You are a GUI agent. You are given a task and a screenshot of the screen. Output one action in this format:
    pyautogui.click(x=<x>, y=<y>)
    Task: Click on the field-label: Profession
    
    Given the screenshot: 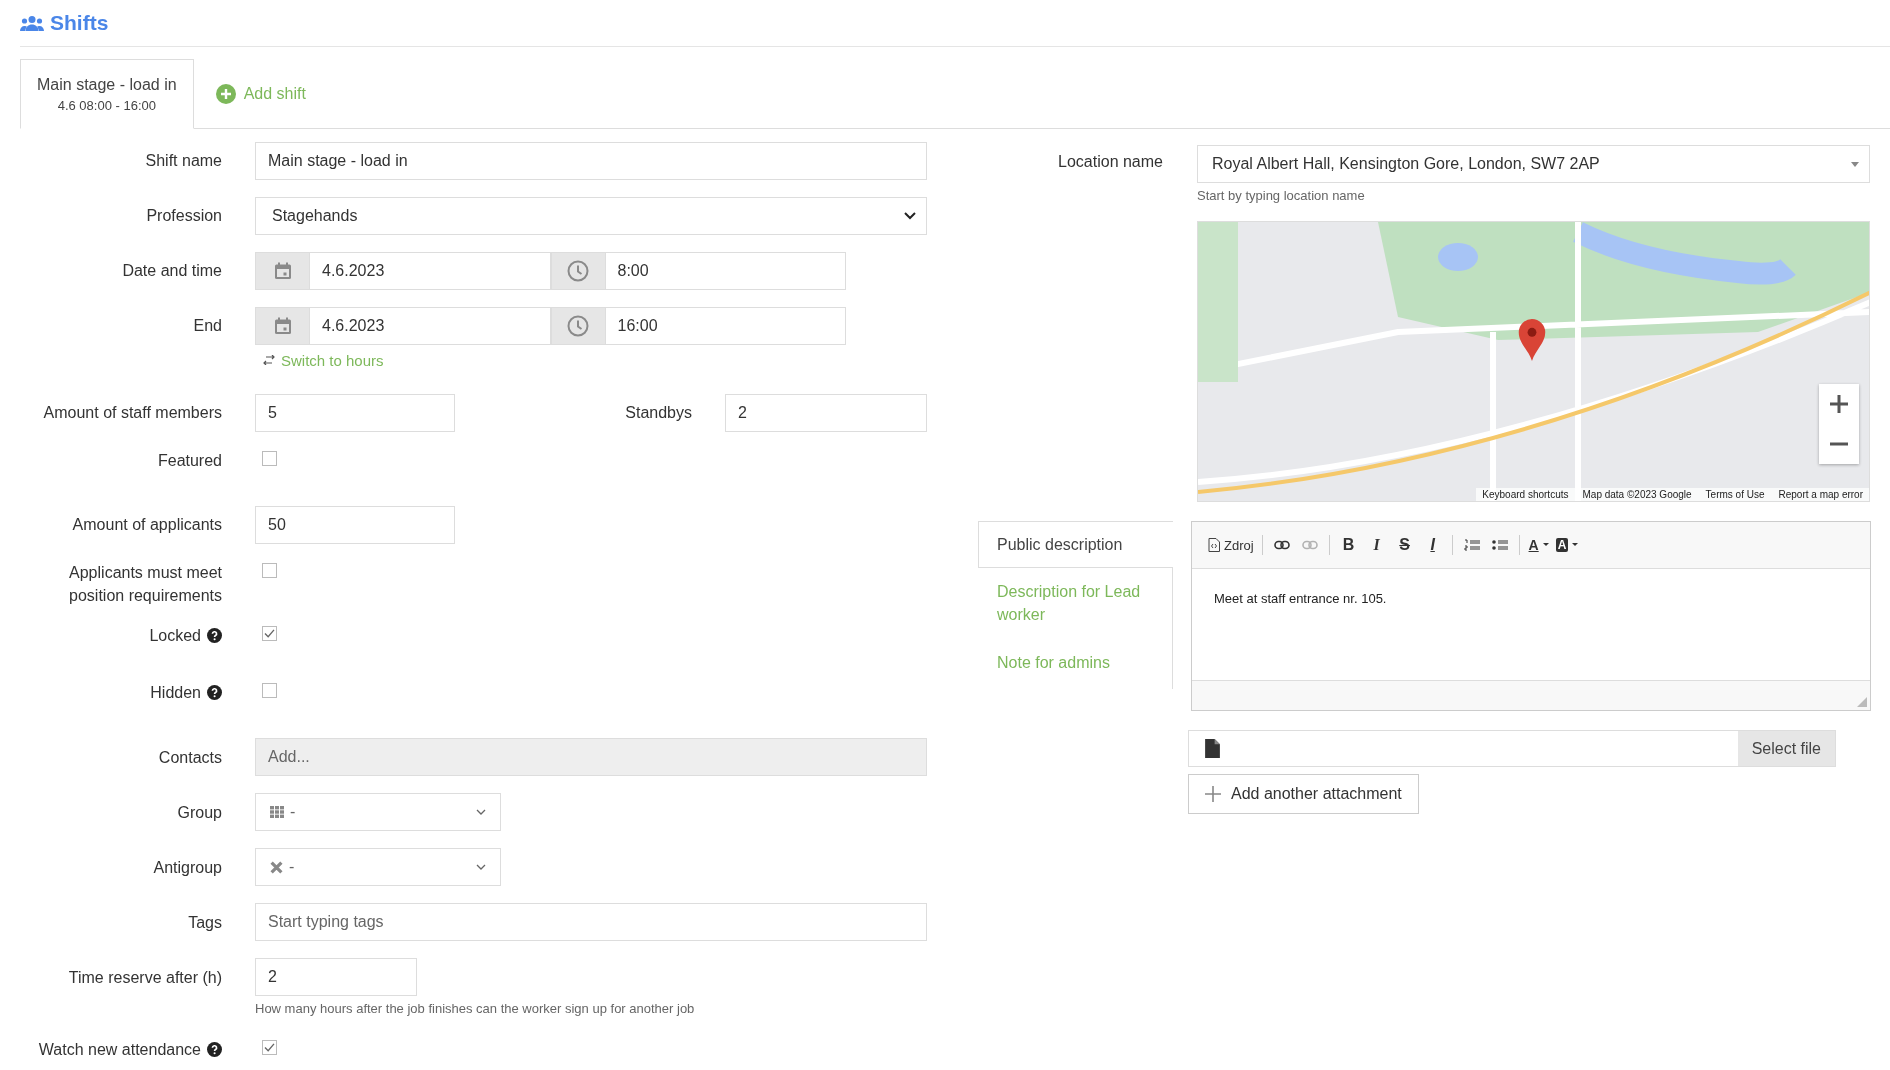 What is the action you would take?
    pyautogui.click(x=184, y=216)
    